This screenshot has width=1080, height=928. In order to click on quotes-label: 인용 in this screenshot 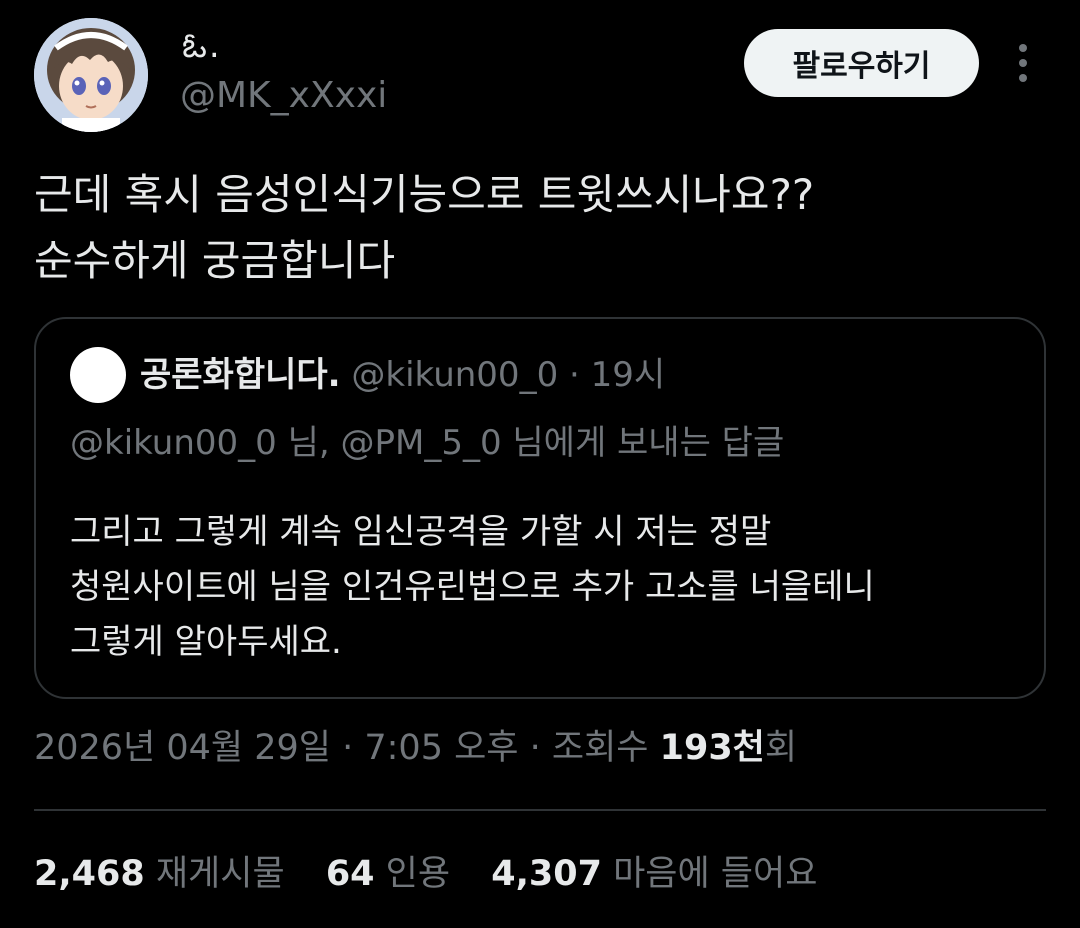, I will do `click(418, 874)`.